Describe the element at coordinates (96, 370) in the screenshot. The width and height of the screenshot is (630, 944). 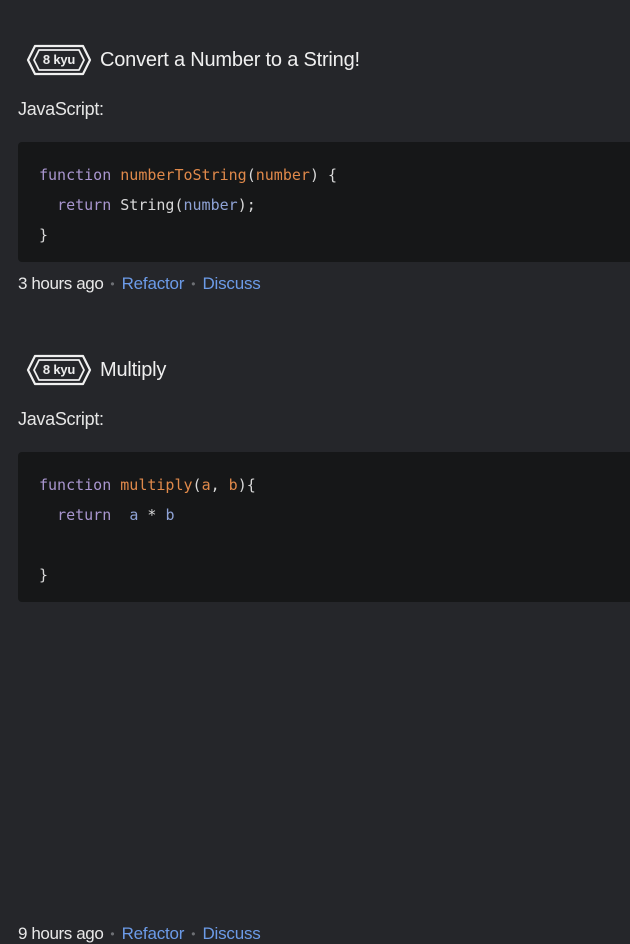
I see `kata-title-row: 8 kyu Multiply` at that location.